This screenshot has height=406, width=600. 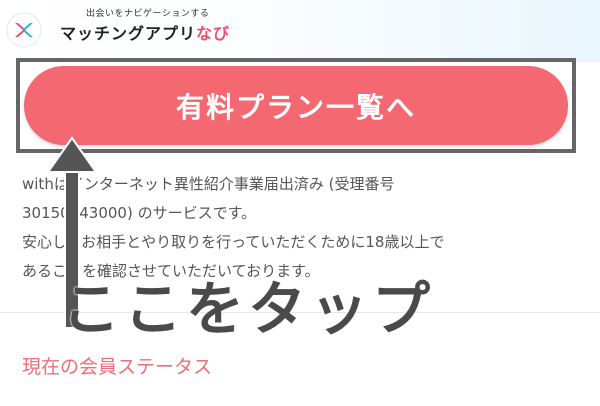 What do you see at coordinates (248, 309) in the screenshot?
I see `tap-here-annotation: ここをタップ` at bounding box center [248, 309].